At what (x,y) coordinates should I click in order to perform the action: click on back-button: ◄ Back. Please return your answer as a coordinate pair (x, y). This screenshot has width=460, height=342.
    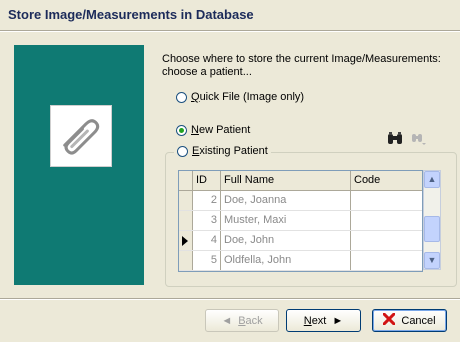
    Looking at the image, I should click on (242, 320).